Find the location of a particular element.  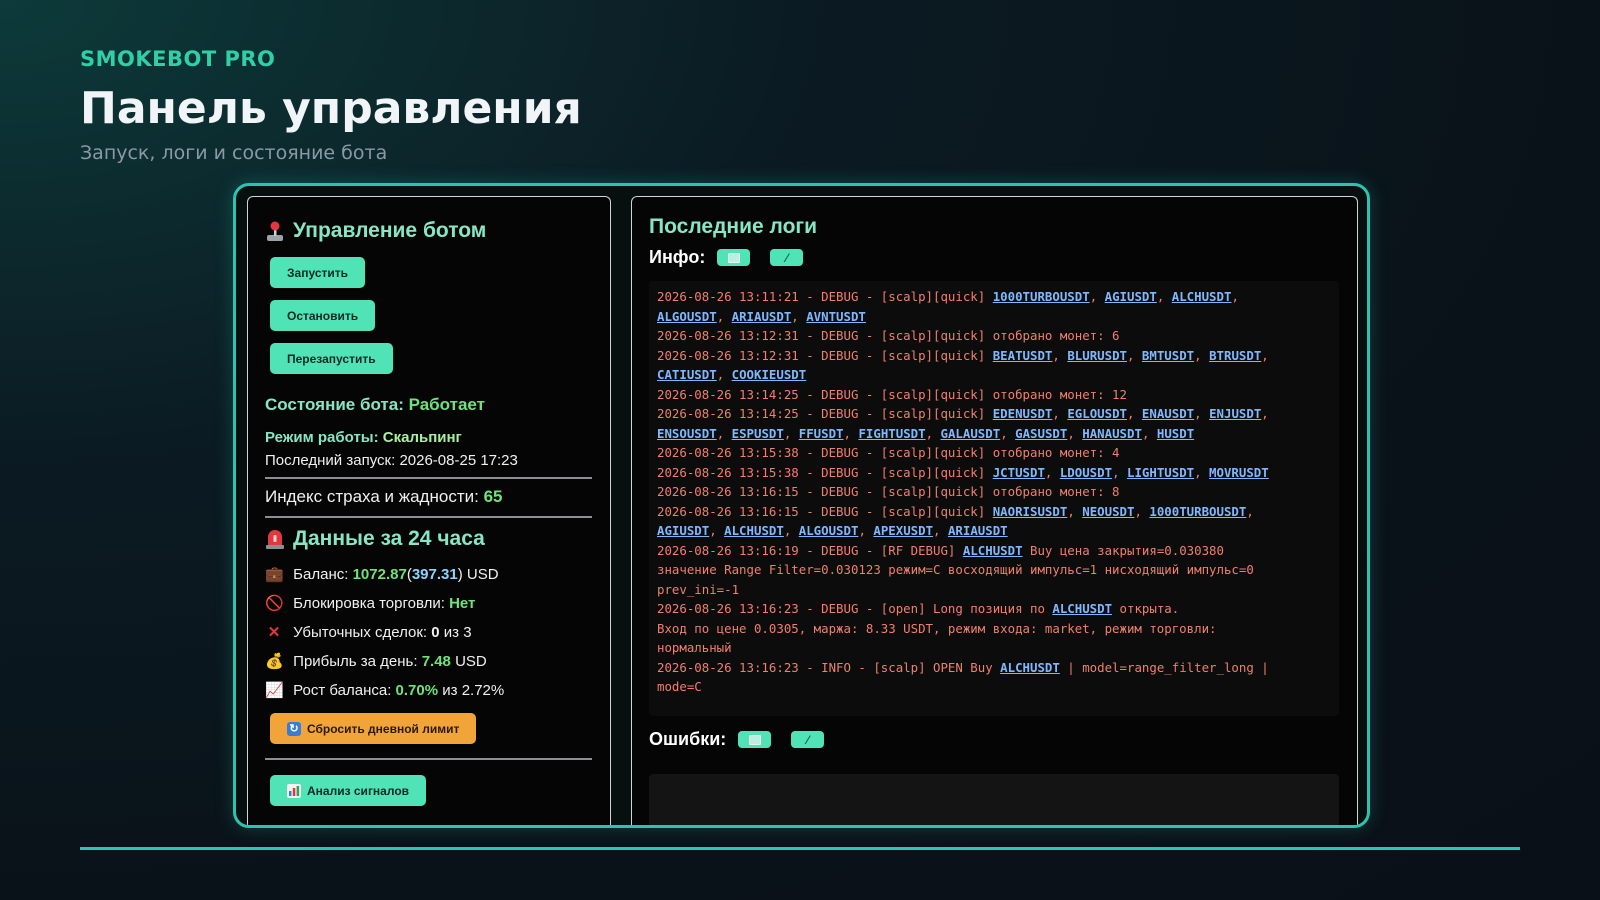

balance-unit: ) USD is located at coordinates (478, 574).